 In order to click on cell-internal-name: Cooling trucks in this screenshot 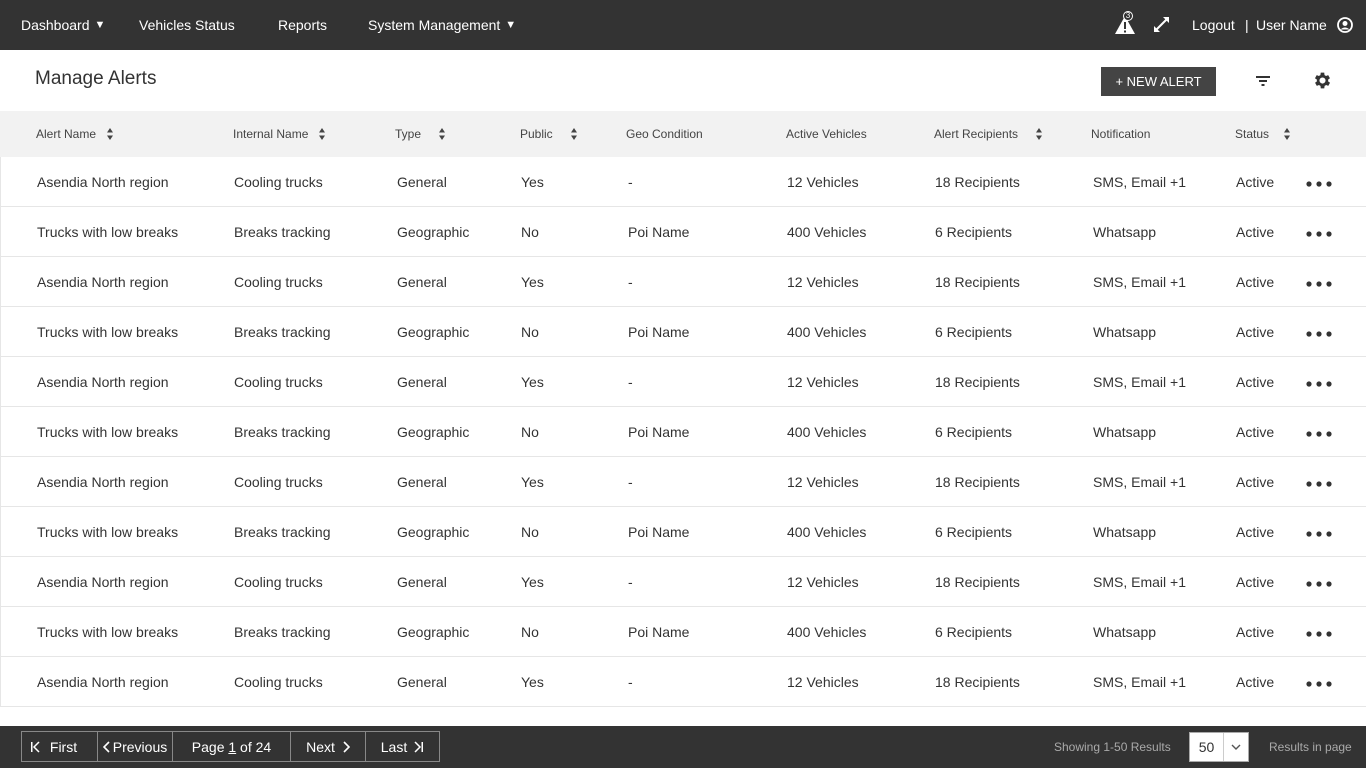, I will do `click(278, 481)`.